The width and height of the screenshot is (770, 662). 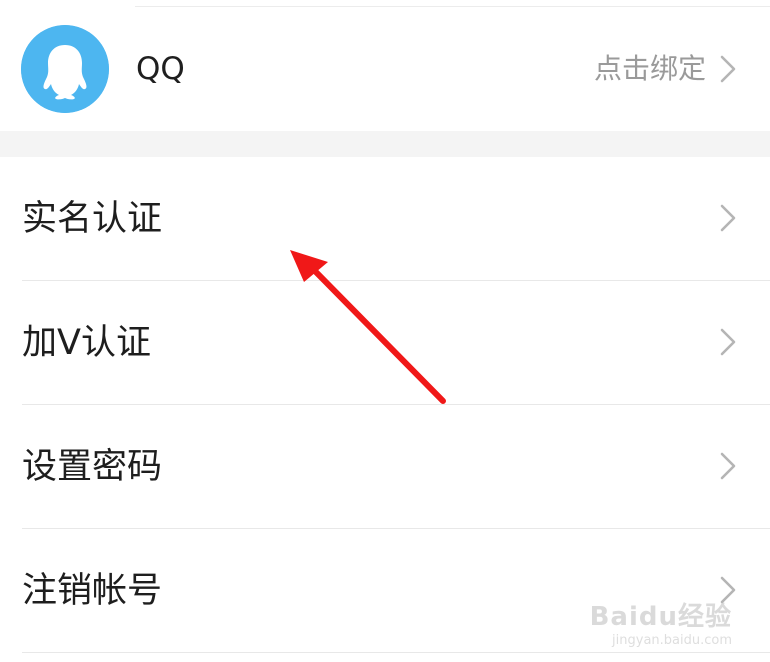 What do you see at coordinates (92, 591) in the screenshot?
I see `menu-item-label: 注销帐号` at bounding box center [92, 591].